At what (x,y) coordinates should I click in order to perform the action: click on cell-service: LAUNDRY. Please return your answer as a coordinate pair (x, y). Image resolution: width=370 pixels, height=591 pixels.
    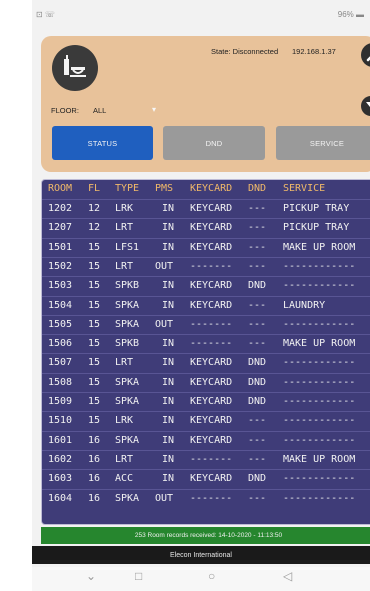
    Looking at the image, I should click on (304, 305).